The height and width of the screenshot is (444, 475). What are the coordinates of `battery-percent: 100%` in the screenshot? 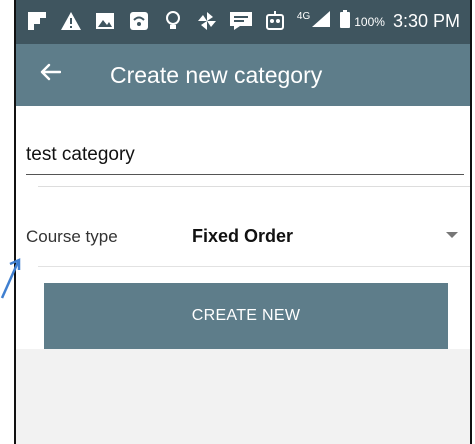 It's located at (369, 21).